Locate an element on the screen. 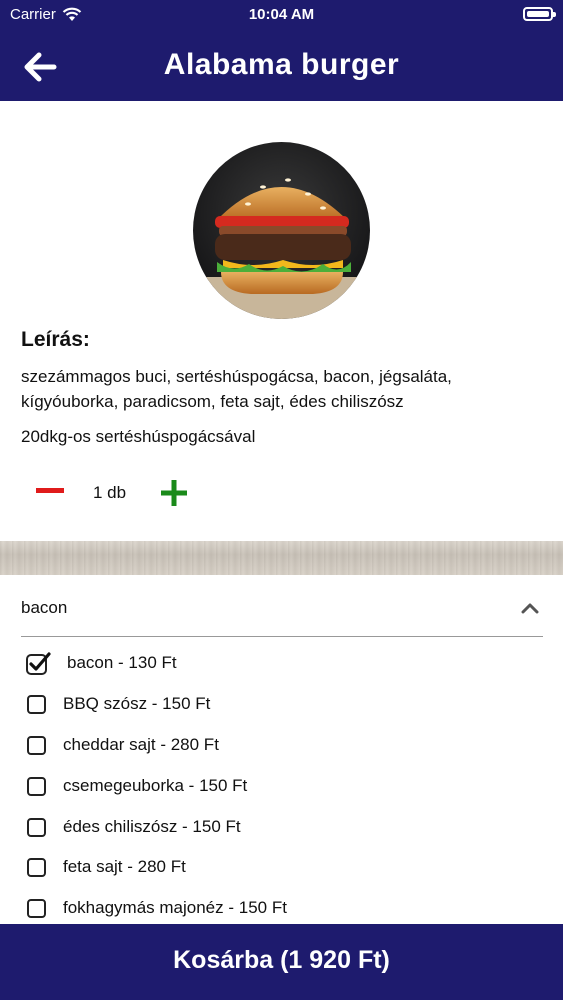 The image size is (563, 1000). description-label: Leírás: is located at coordinates (55, 339).